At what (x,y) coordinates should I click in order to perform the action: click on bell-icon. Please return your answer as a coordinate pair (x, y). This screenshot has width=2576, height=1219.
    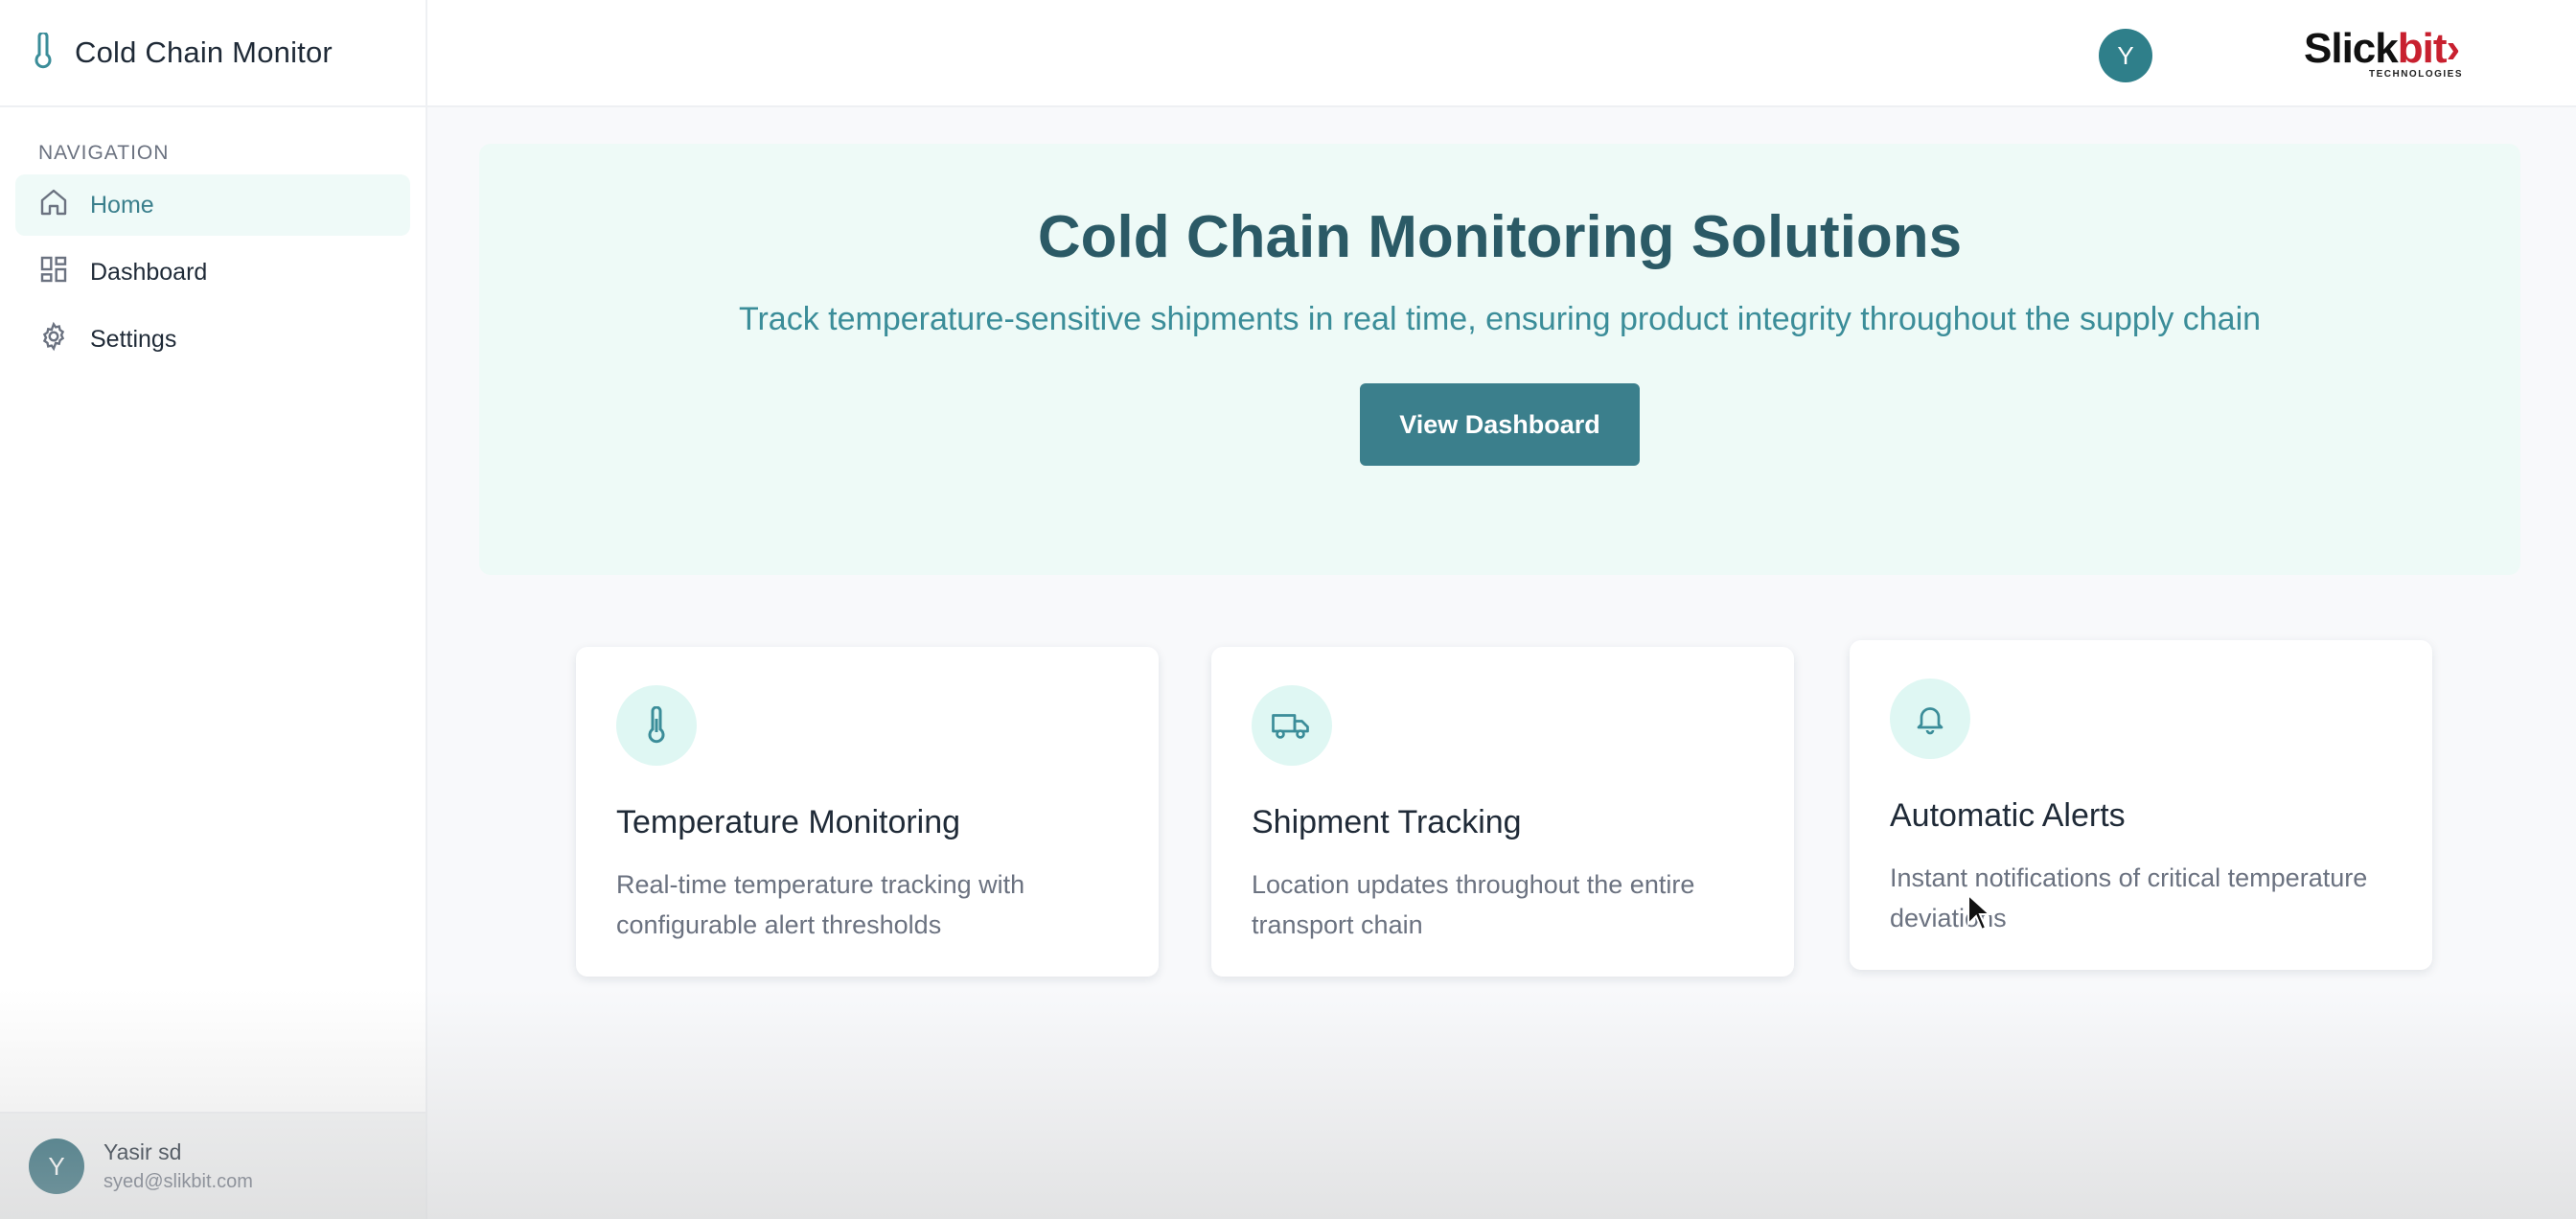
    Looking at the image, I should click on (1930, 718).